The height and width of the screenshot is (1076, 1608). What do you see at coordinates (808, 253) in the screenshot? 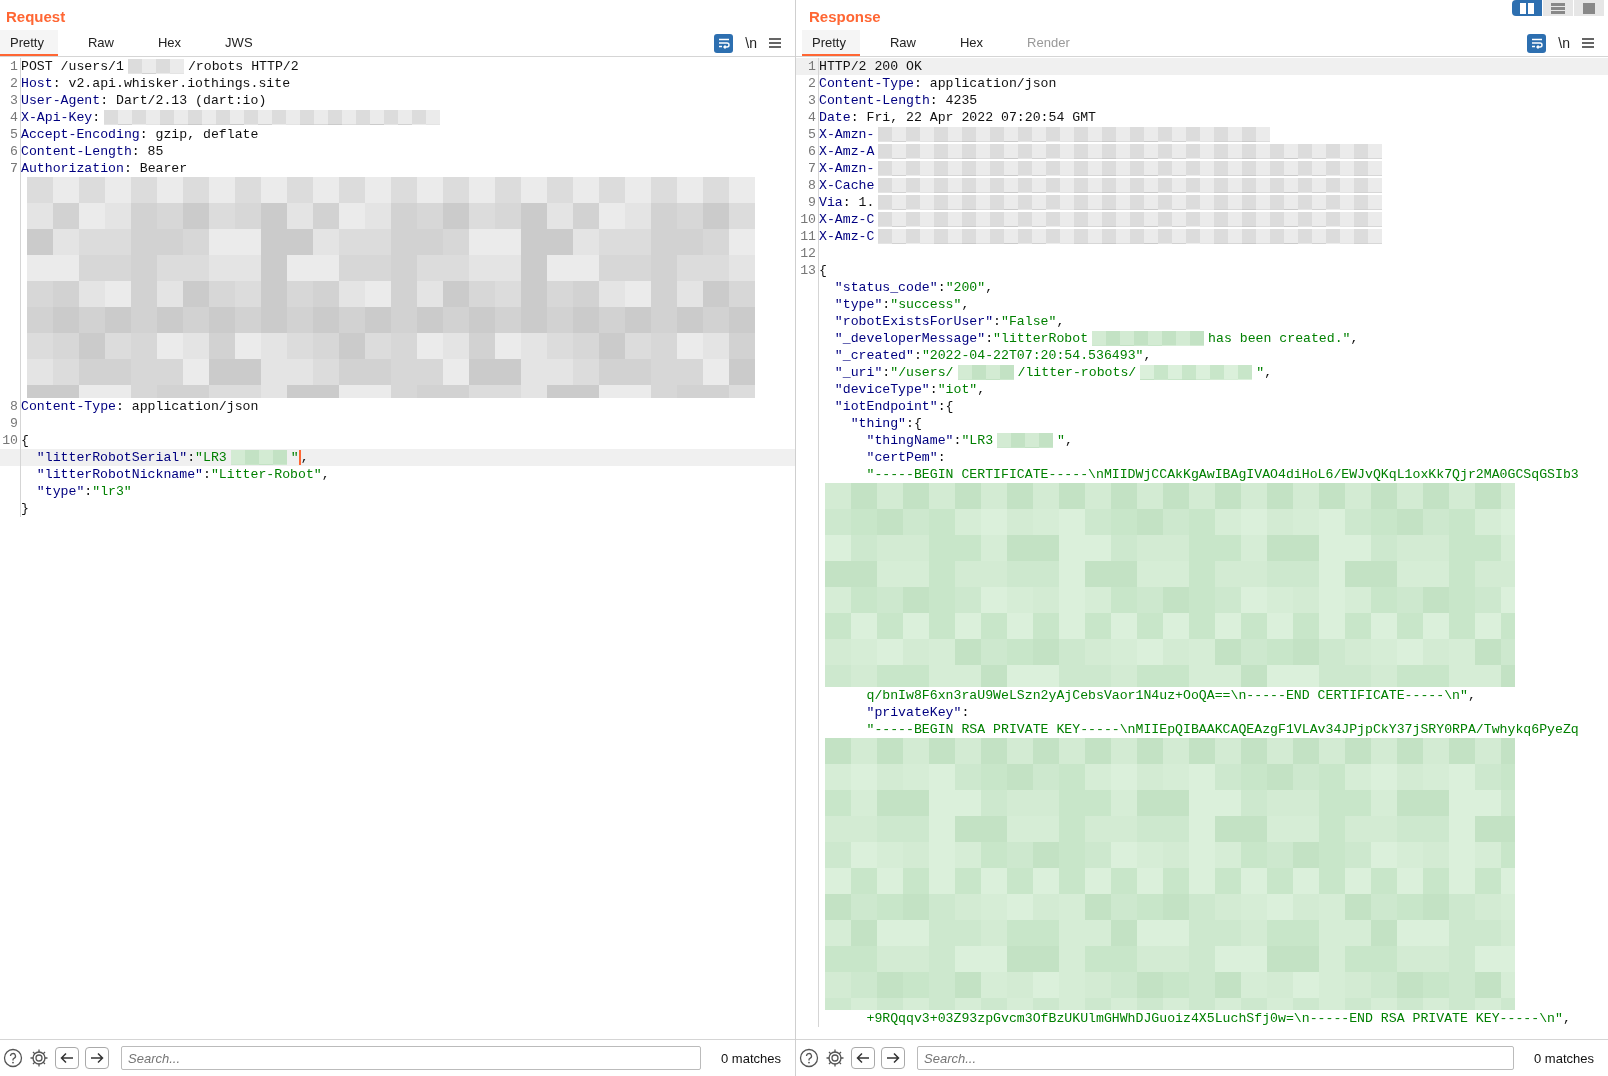
I see `line-number: 12` at bounding box center [808, 253].